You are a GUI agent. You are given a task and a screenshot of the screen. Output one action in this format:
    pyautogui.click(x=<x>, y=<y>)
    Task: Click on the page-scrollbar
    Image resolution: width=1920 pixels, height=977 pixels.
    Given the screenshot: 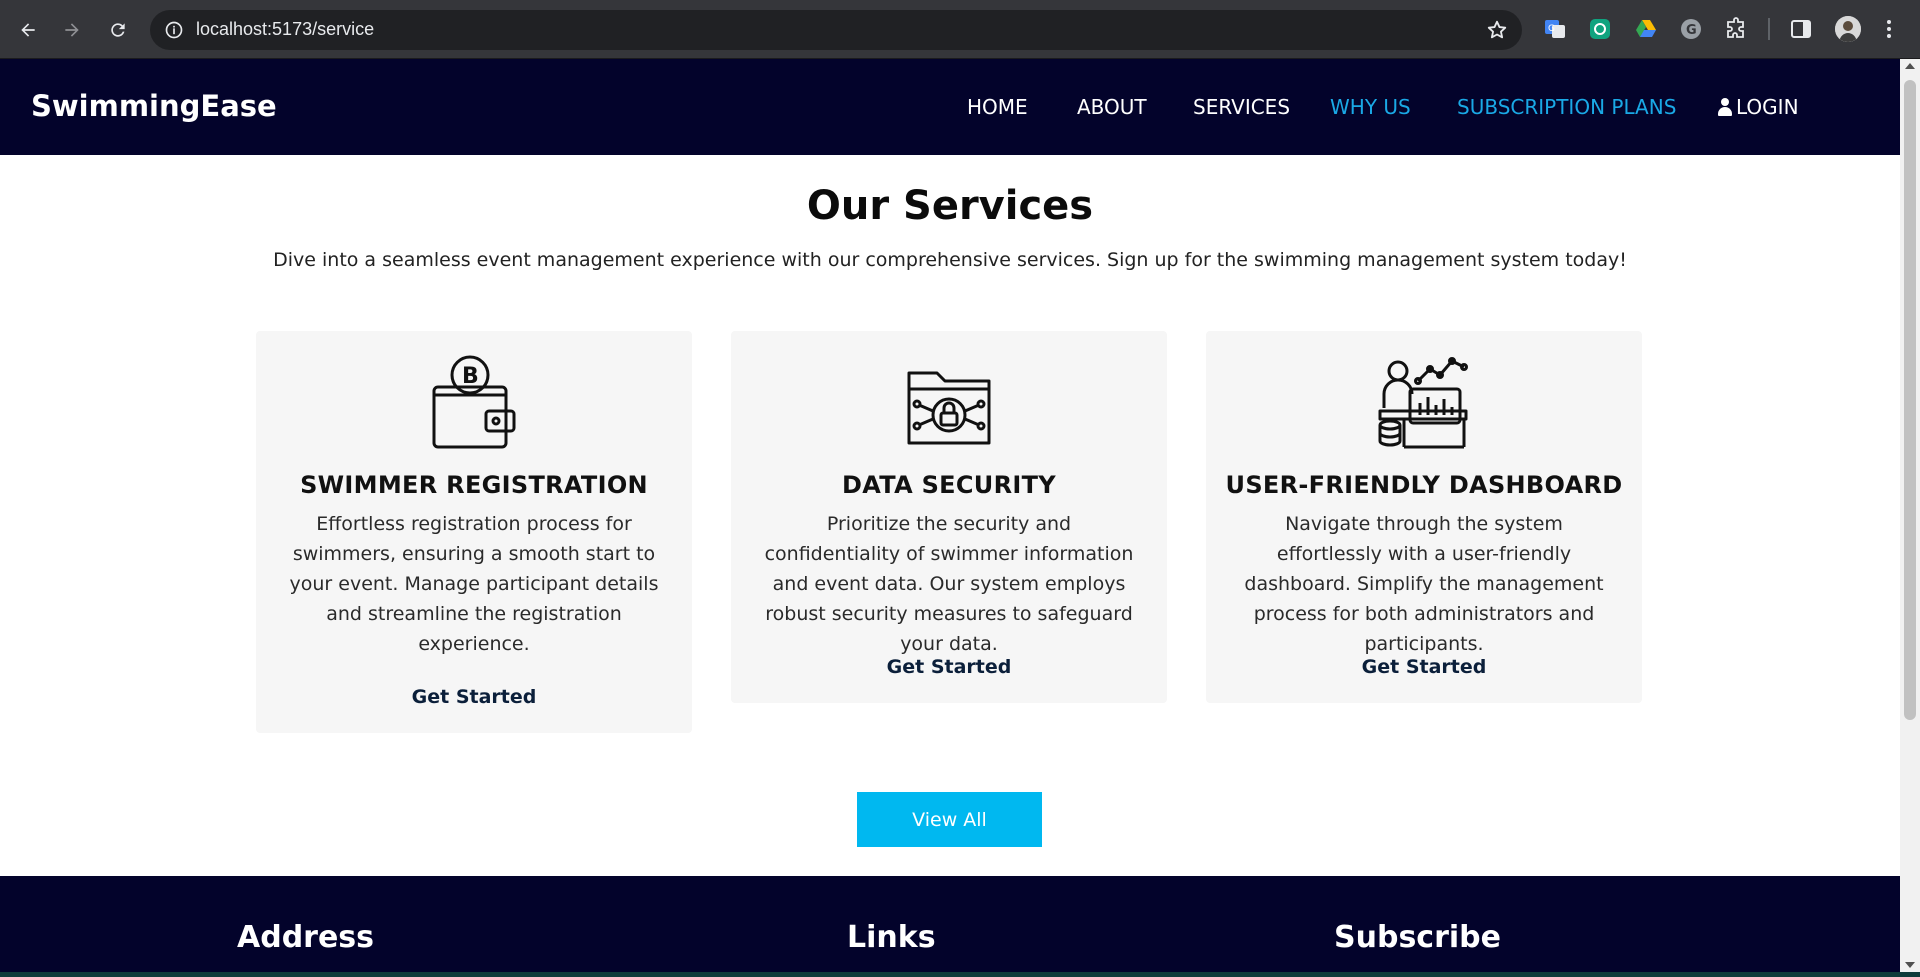 What is the action you would take?
    pyautogui.click(x=1910, y=515)
    